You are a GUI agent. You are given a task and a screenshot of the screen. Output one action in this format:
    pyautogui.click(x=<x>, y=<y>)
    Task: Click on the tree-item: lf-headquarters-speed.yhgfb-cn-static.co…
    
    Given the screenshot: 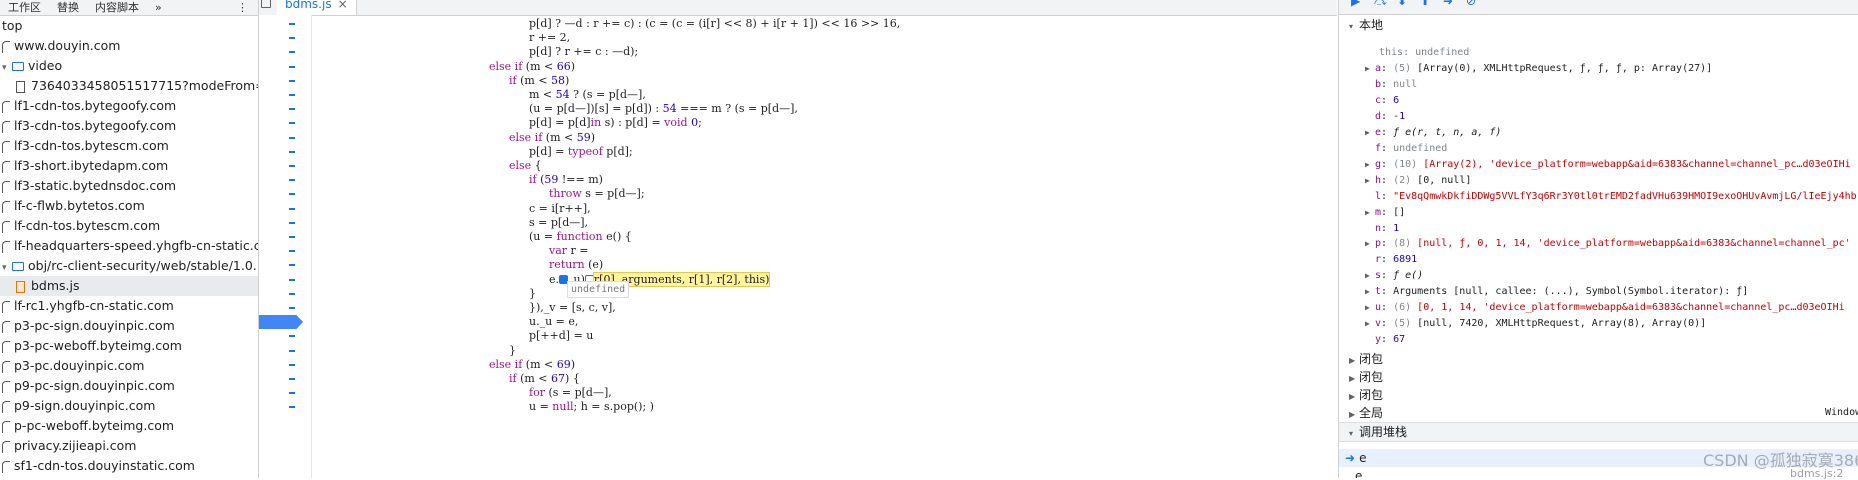 What is the action you would take?
    pyautogui.click(x=129, y=246)
    